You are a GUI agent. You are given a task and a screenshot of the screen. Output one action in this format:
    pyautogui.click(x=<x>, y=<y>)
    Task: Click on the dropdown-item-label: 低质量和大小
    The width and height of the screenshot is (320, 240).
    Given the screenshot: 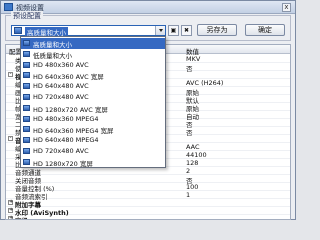 What is the action you would take?
    pyautogui.click(x=52, y=55)
    